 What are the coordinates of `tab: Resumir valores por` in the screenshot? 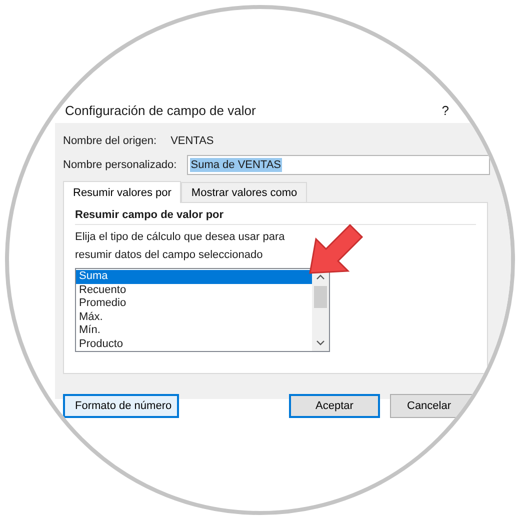 It's located at (122, 192).